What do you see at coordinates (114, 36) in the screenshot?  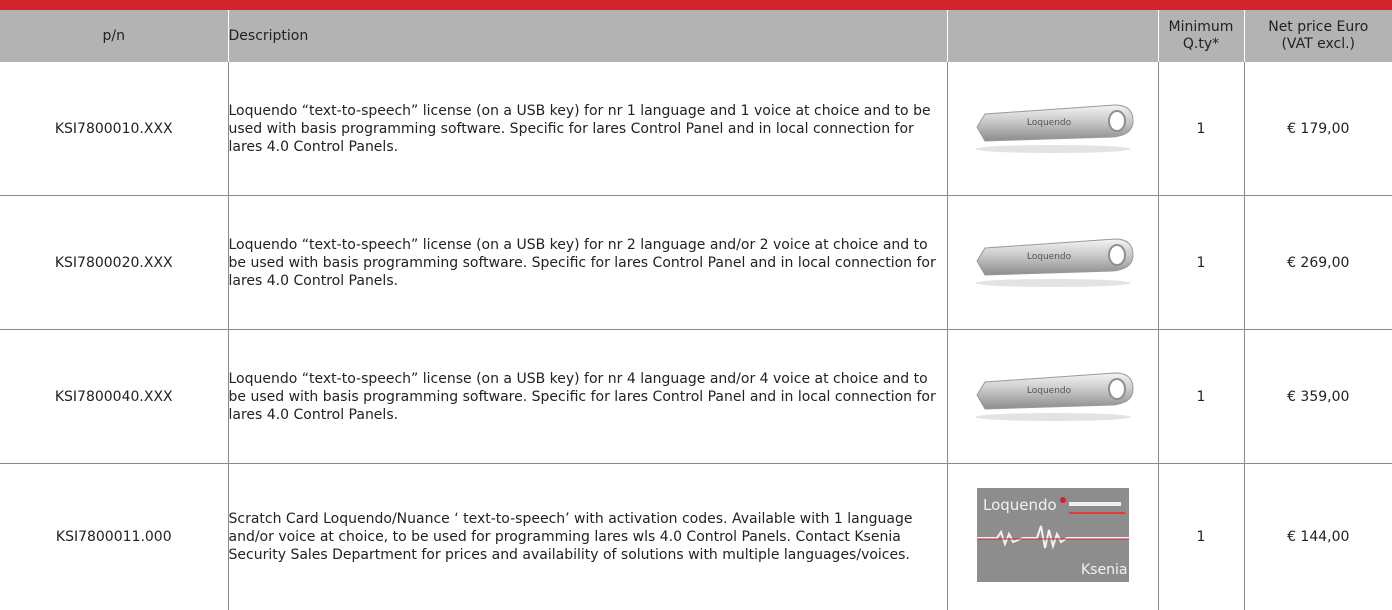 I see `header-pn: p/n` at bounding box center [114, 36].